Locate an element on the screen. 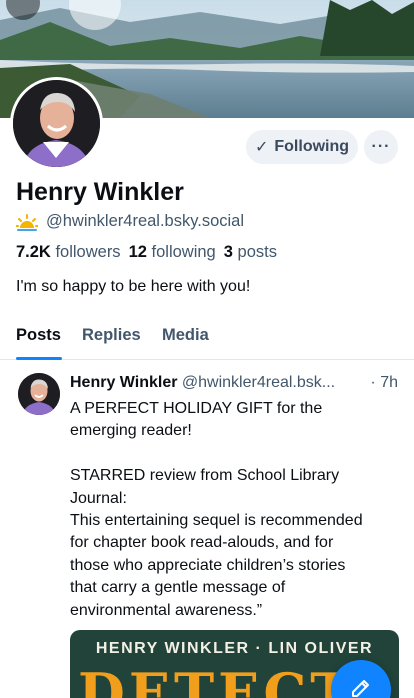 Image resolution: width=414 pixels, height=698 pixels. post-author-avatar is located at coordinates (39, 394).